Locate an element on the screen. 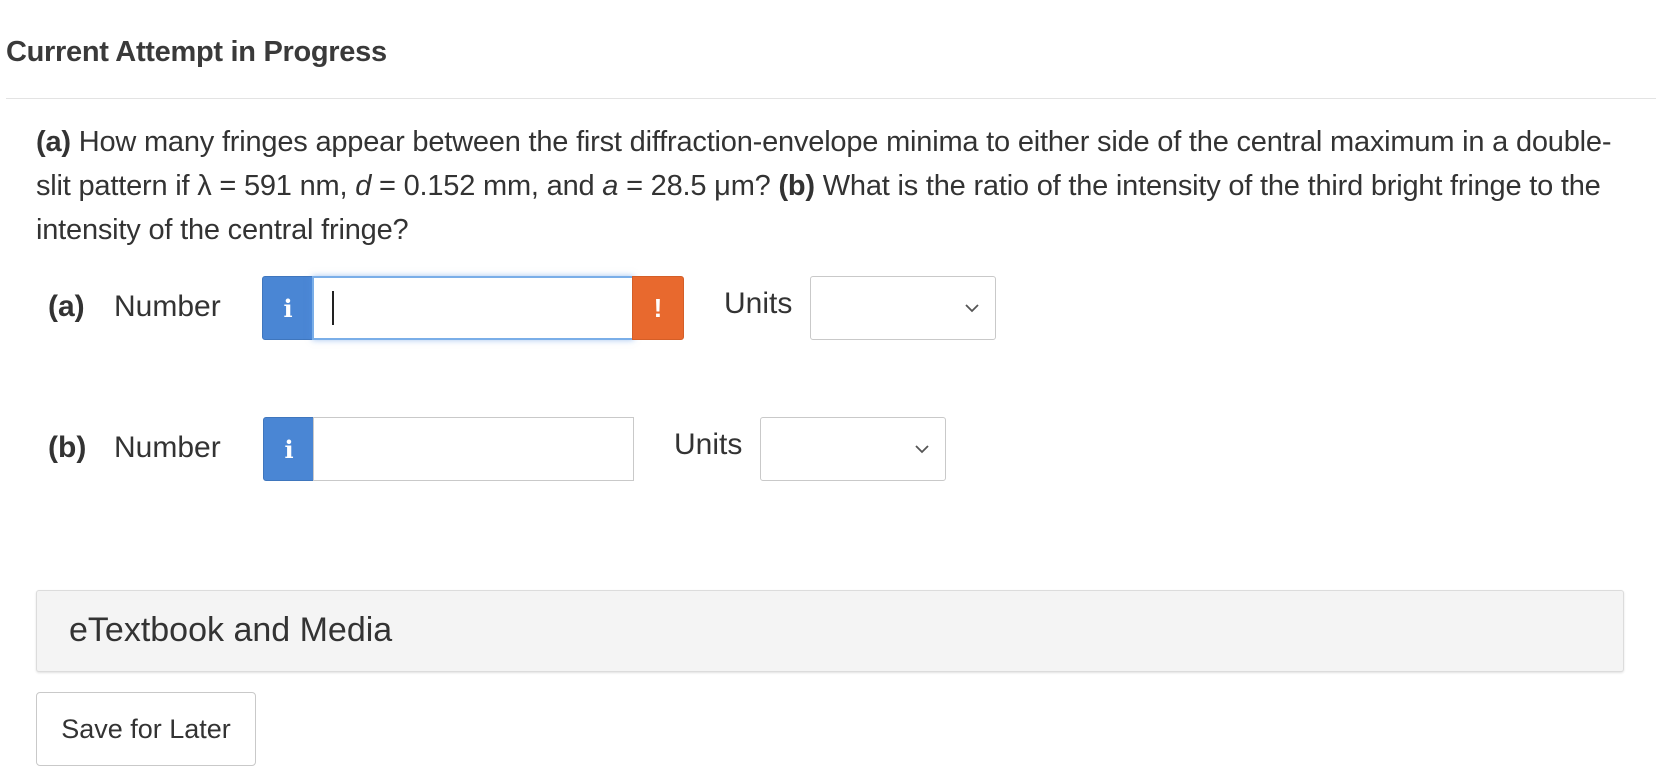 The height and width of the screenshot is (772, 1662). part-a-units-select is located at coordinates (903, 308).